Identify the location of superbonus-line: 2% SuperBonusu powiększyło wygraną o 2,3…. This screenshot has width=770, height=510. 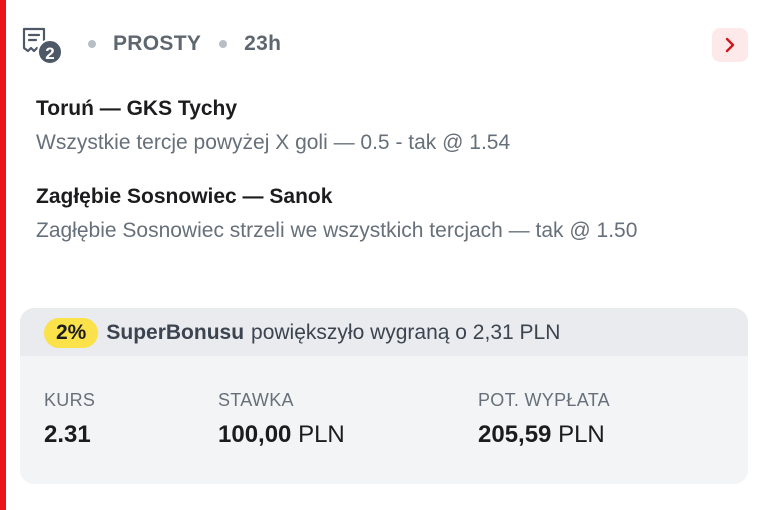
(302, 333).